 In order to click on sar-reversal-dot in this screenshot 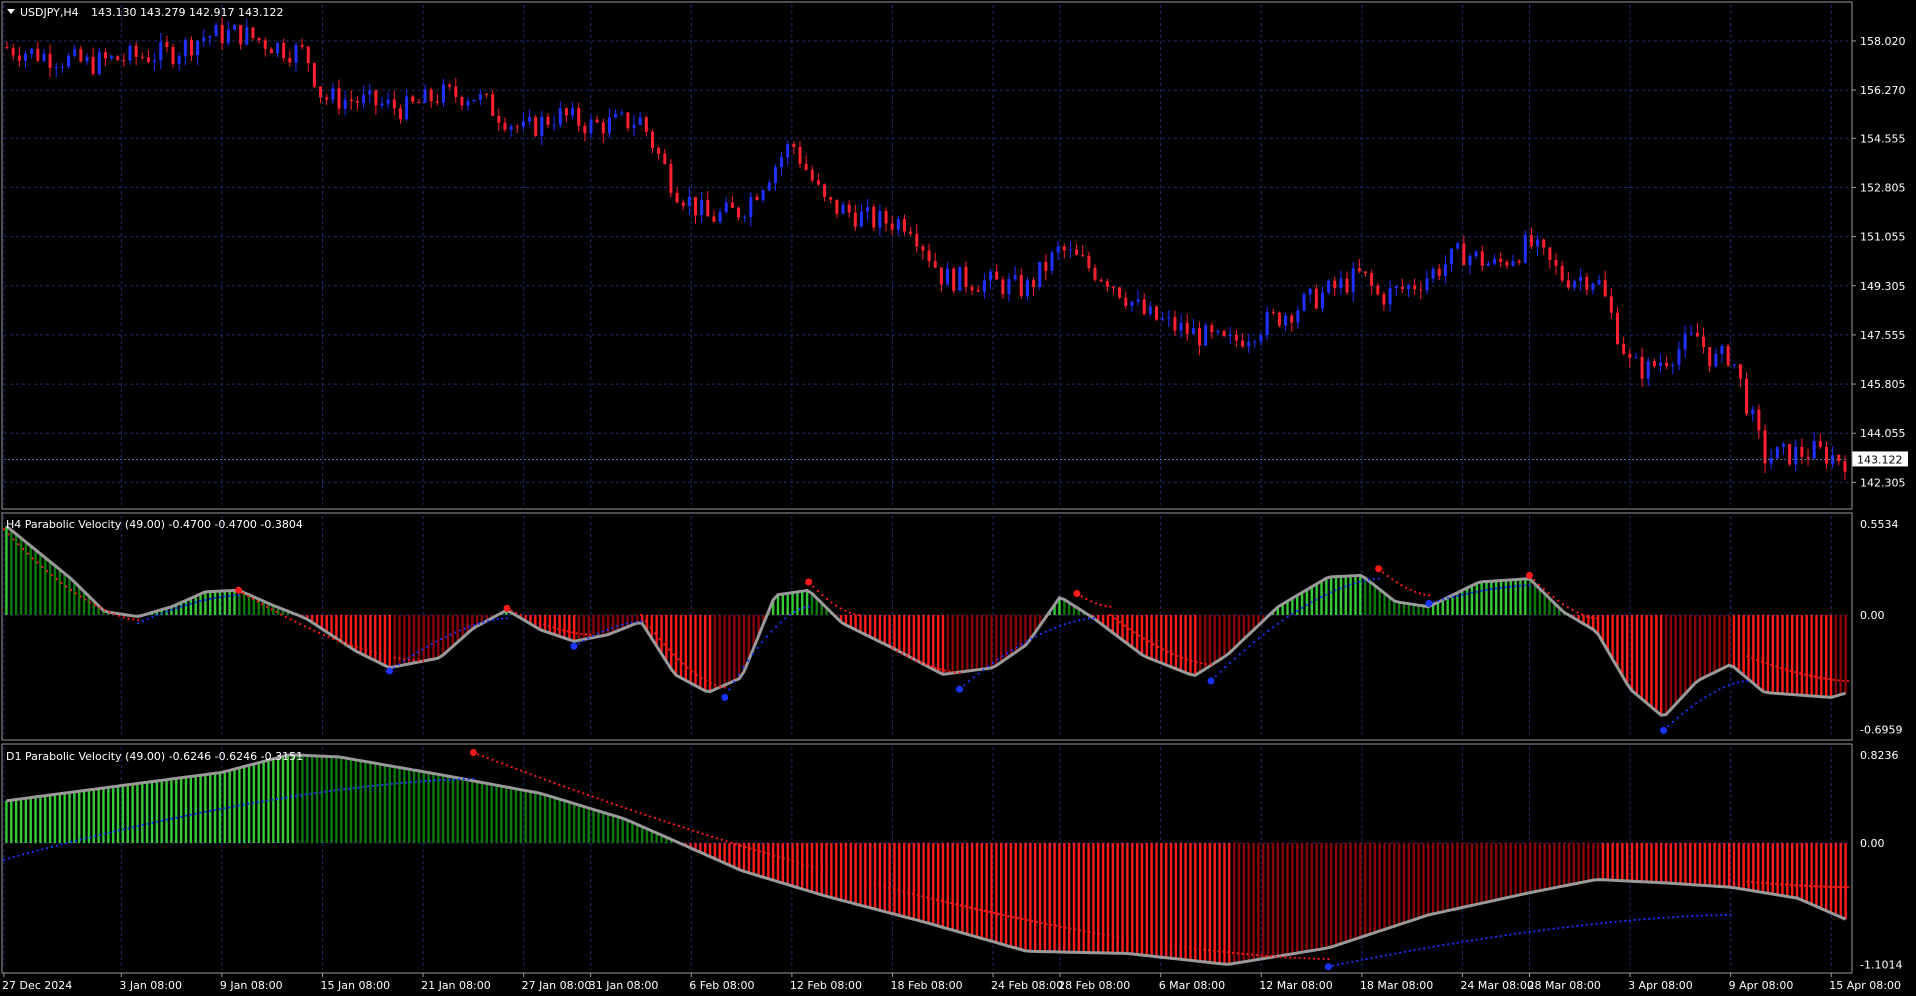, I will do `click(1429, 603)`.